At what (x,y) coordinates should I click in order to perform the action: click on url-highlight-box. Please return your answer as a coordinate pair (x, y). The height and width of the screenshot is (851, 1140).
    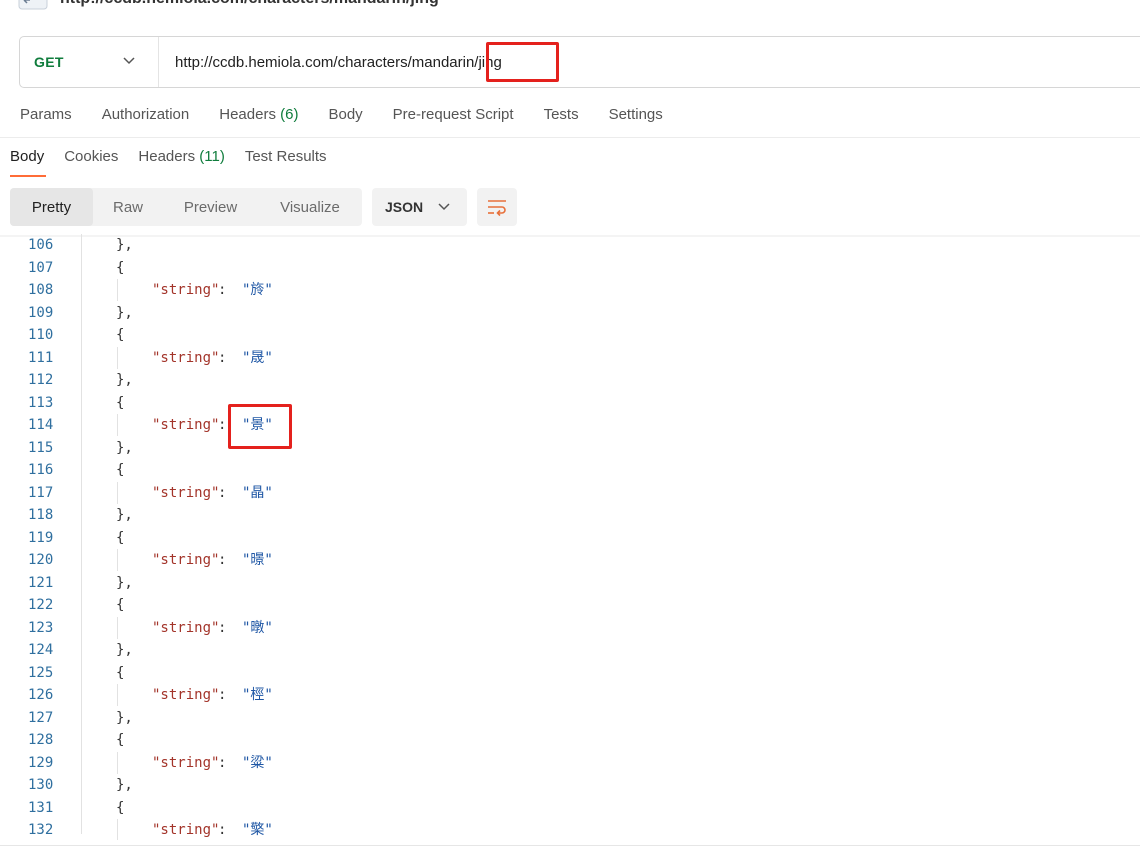
    Looking at the image, I should click on (522, 62).